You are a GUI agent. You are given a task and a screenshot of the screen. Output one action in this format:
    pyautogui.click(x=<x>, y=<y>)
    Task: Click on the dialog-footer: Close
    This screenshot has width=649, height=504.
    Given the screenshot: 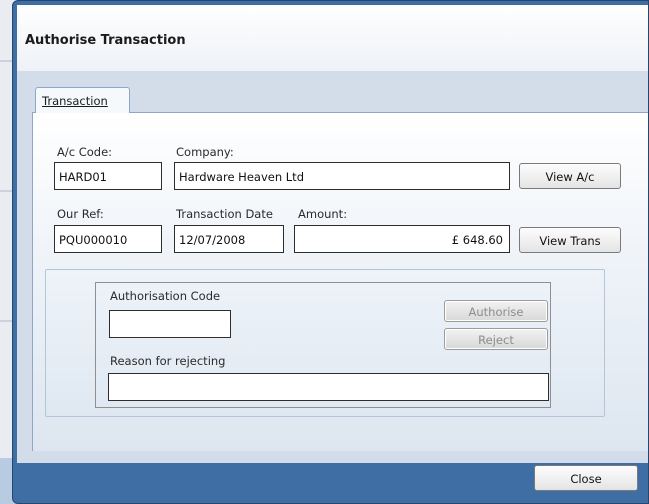 What is the action you would take?
    pyautogui.click(x=332, y=475)
    